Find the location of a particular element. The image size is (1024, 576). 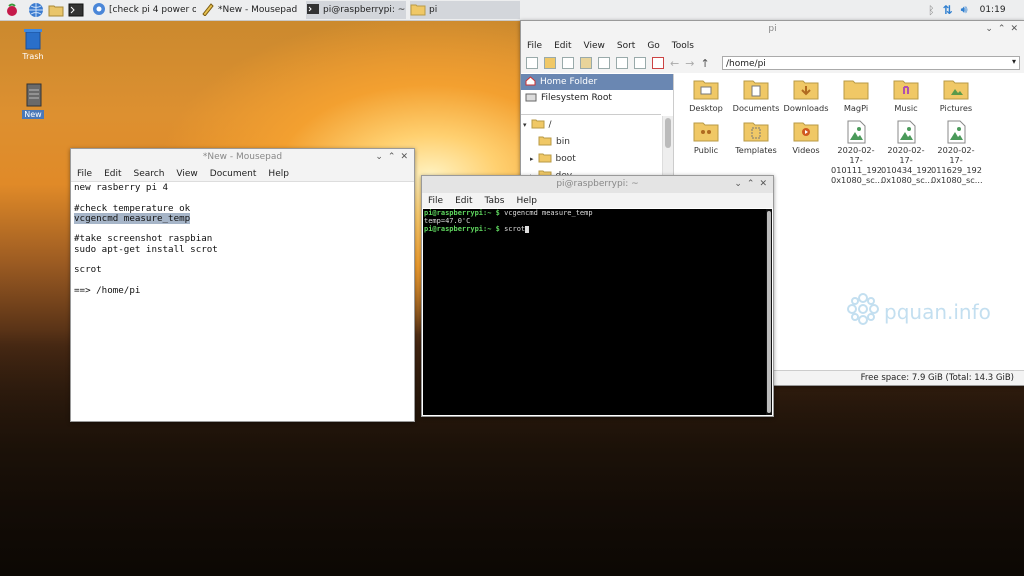

terminal-menubar: File Edit Tabs Help is located at coordinates (597, 200).